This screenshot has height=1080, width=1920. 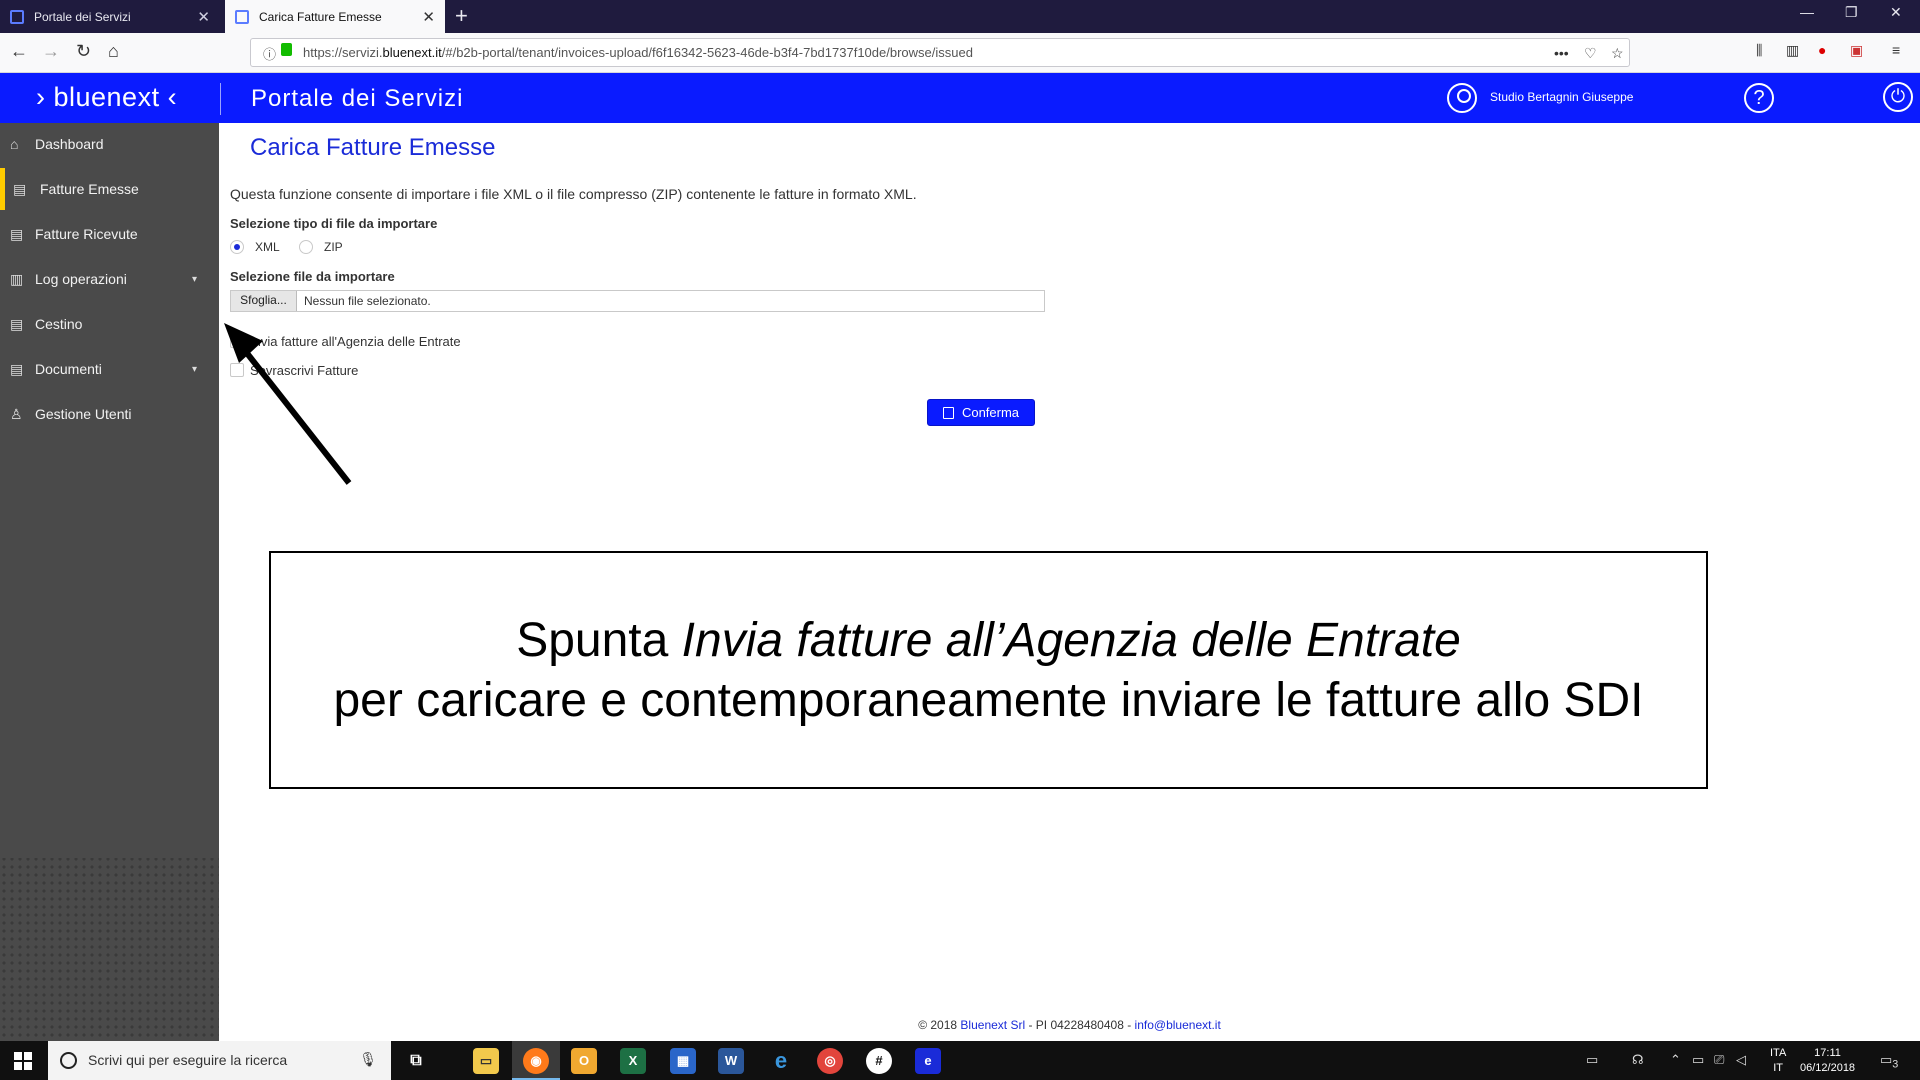 What do you see at coordinates (188, 1060) in the screenshot?
I see `search-placeholder: Scrivi qui per eseguire la ricerca` at bounding box center [188, 1060].